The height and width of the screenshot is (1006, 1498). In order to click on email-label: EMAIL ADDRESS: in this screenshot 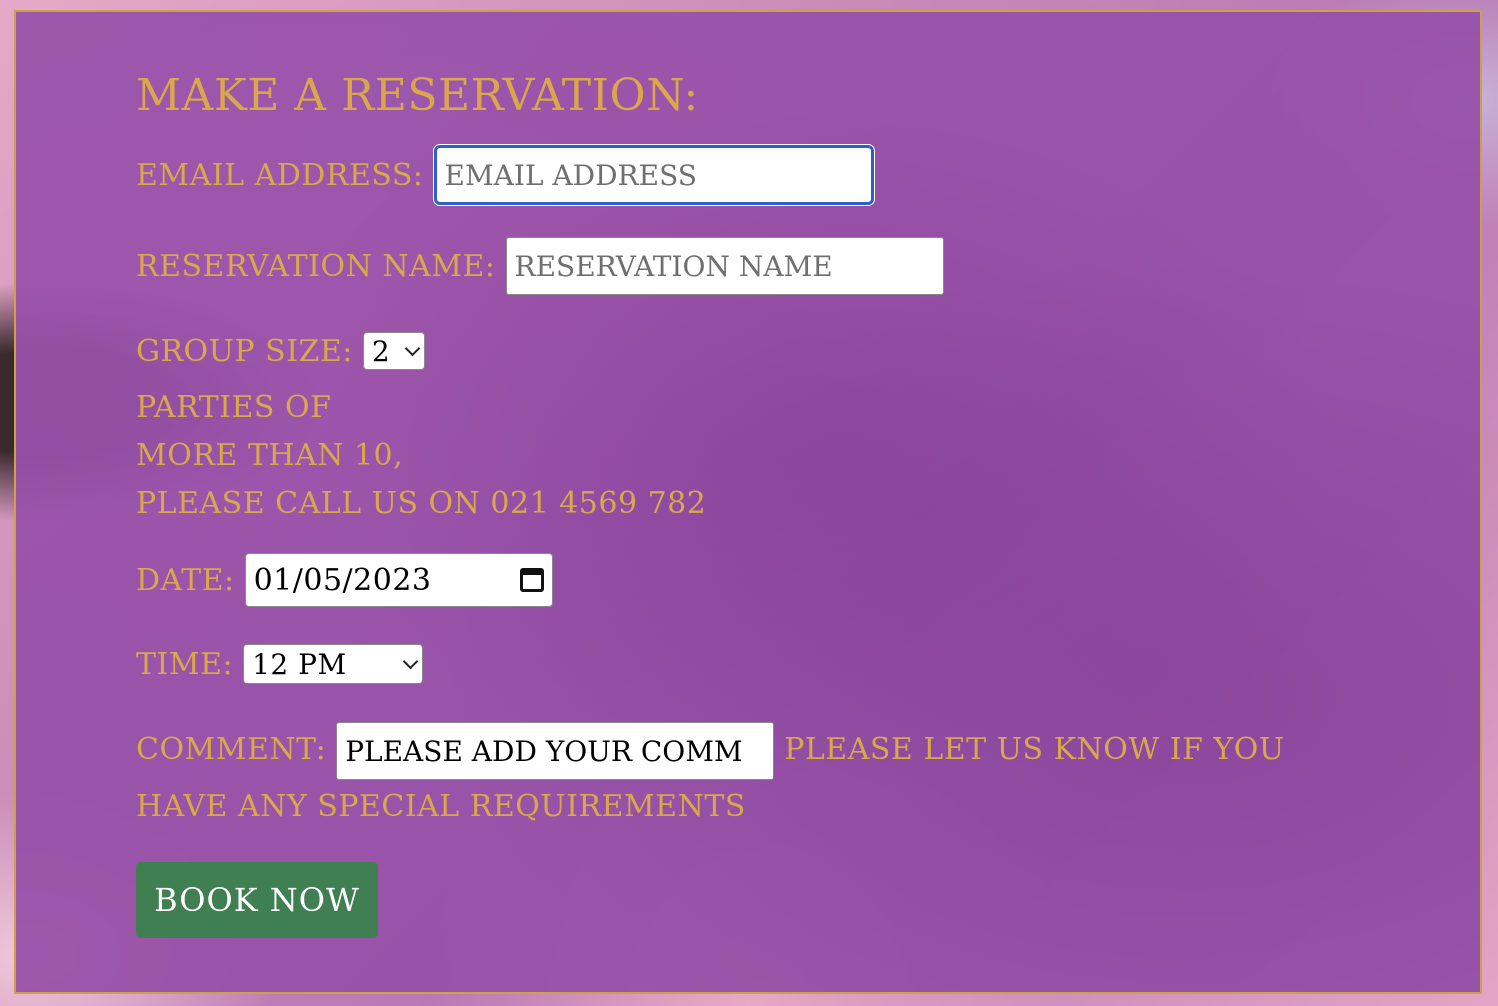, I will do `click(280, 175)`.